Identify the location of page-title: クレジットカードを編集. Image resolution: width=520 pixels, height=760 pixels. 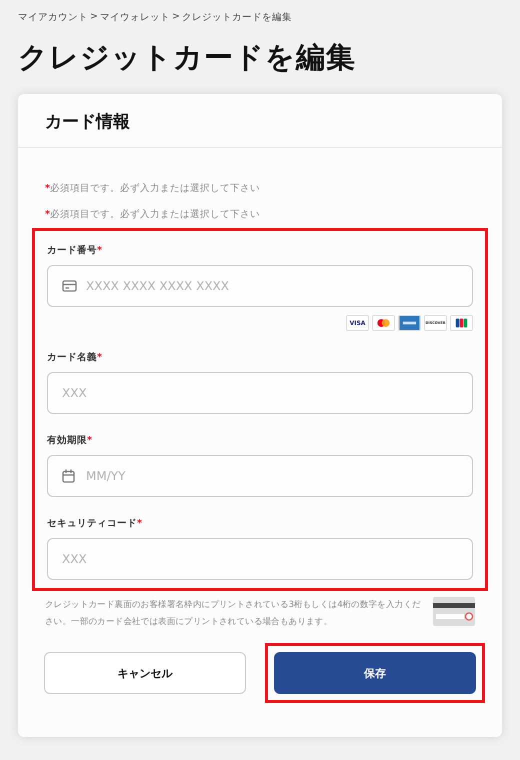
(187, 57).